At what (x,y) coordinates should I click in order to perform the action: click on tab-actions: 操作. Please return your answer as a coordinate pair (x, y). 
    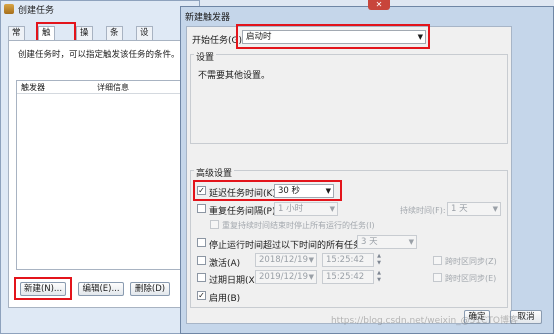
    Looking at the image, I should click on (84, 38).